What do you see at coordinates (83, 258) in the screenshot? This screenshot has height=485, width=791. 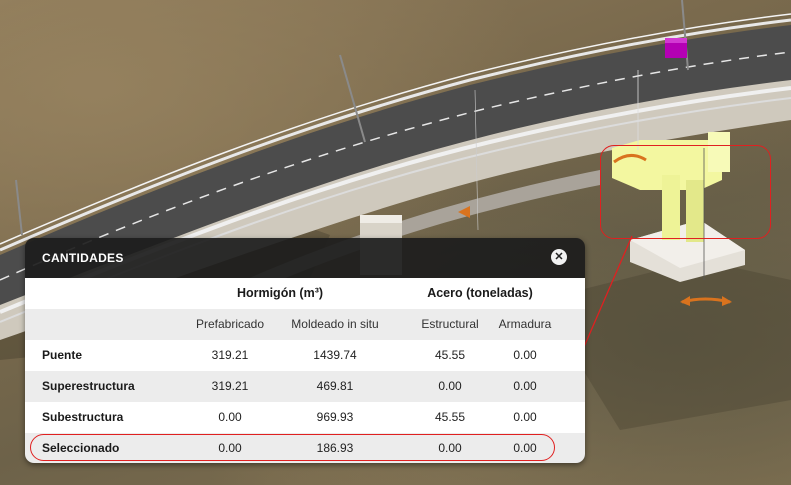 I see `panel-title: CANTIDADES` at bounding box center [83, 258].